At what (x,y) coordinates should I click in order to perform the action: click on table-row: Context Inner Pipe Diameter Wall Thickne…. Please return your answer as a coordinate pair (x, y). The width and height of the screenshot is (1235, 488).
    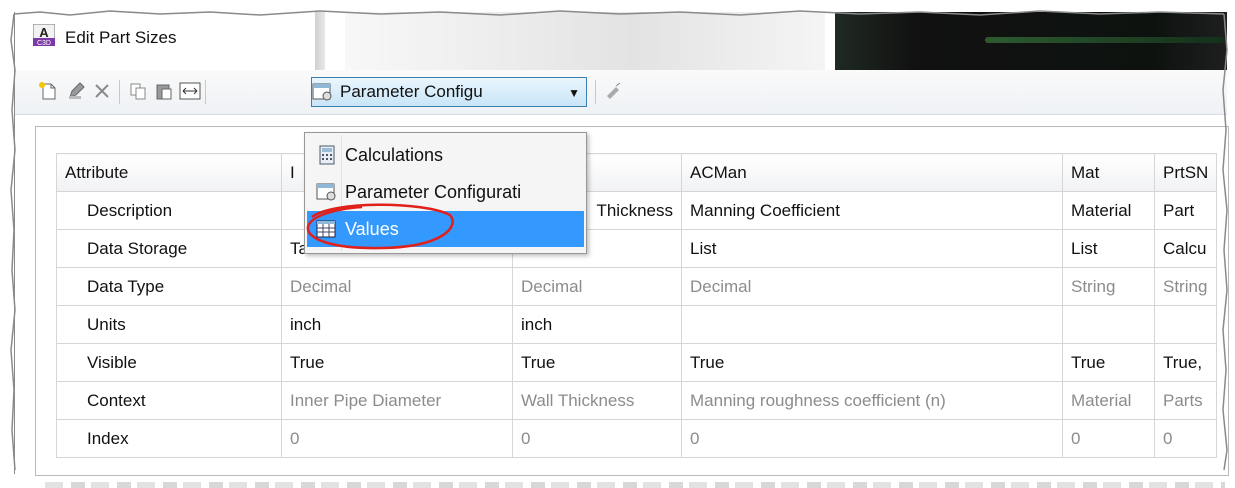
    Looking at the image, I should click on (637, 400).